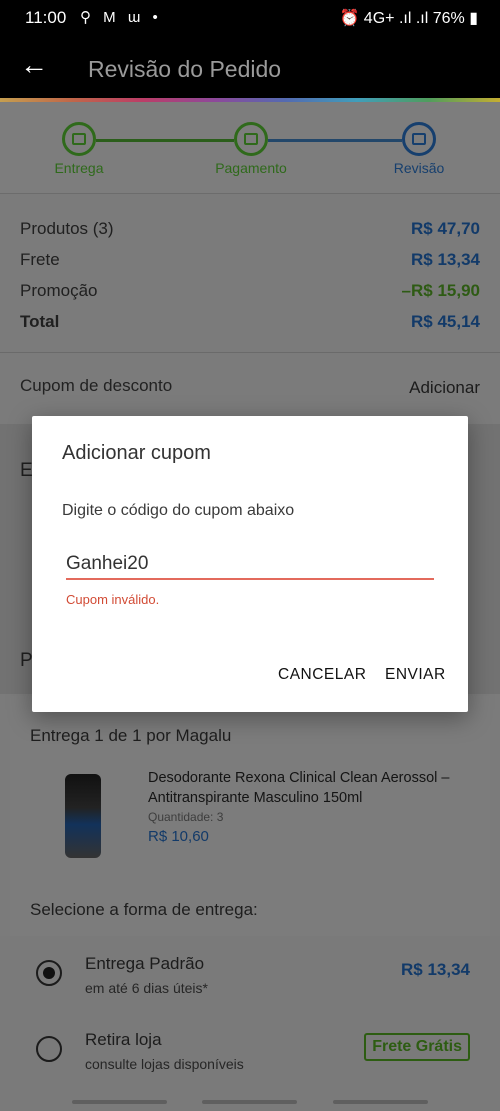  I want to click on option-title: Retira loja, so click(123, 1039).